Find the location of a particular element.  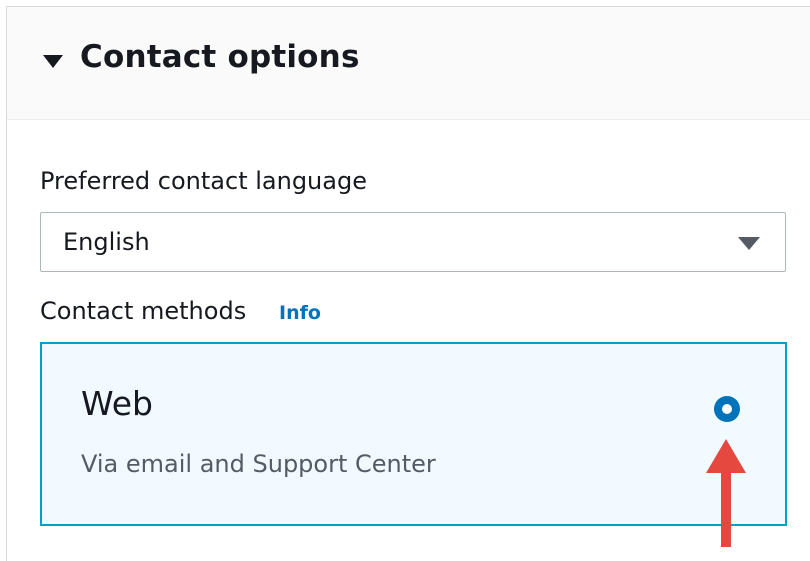

option-description: Via email and Support Center is located at coordinates (258, 464).